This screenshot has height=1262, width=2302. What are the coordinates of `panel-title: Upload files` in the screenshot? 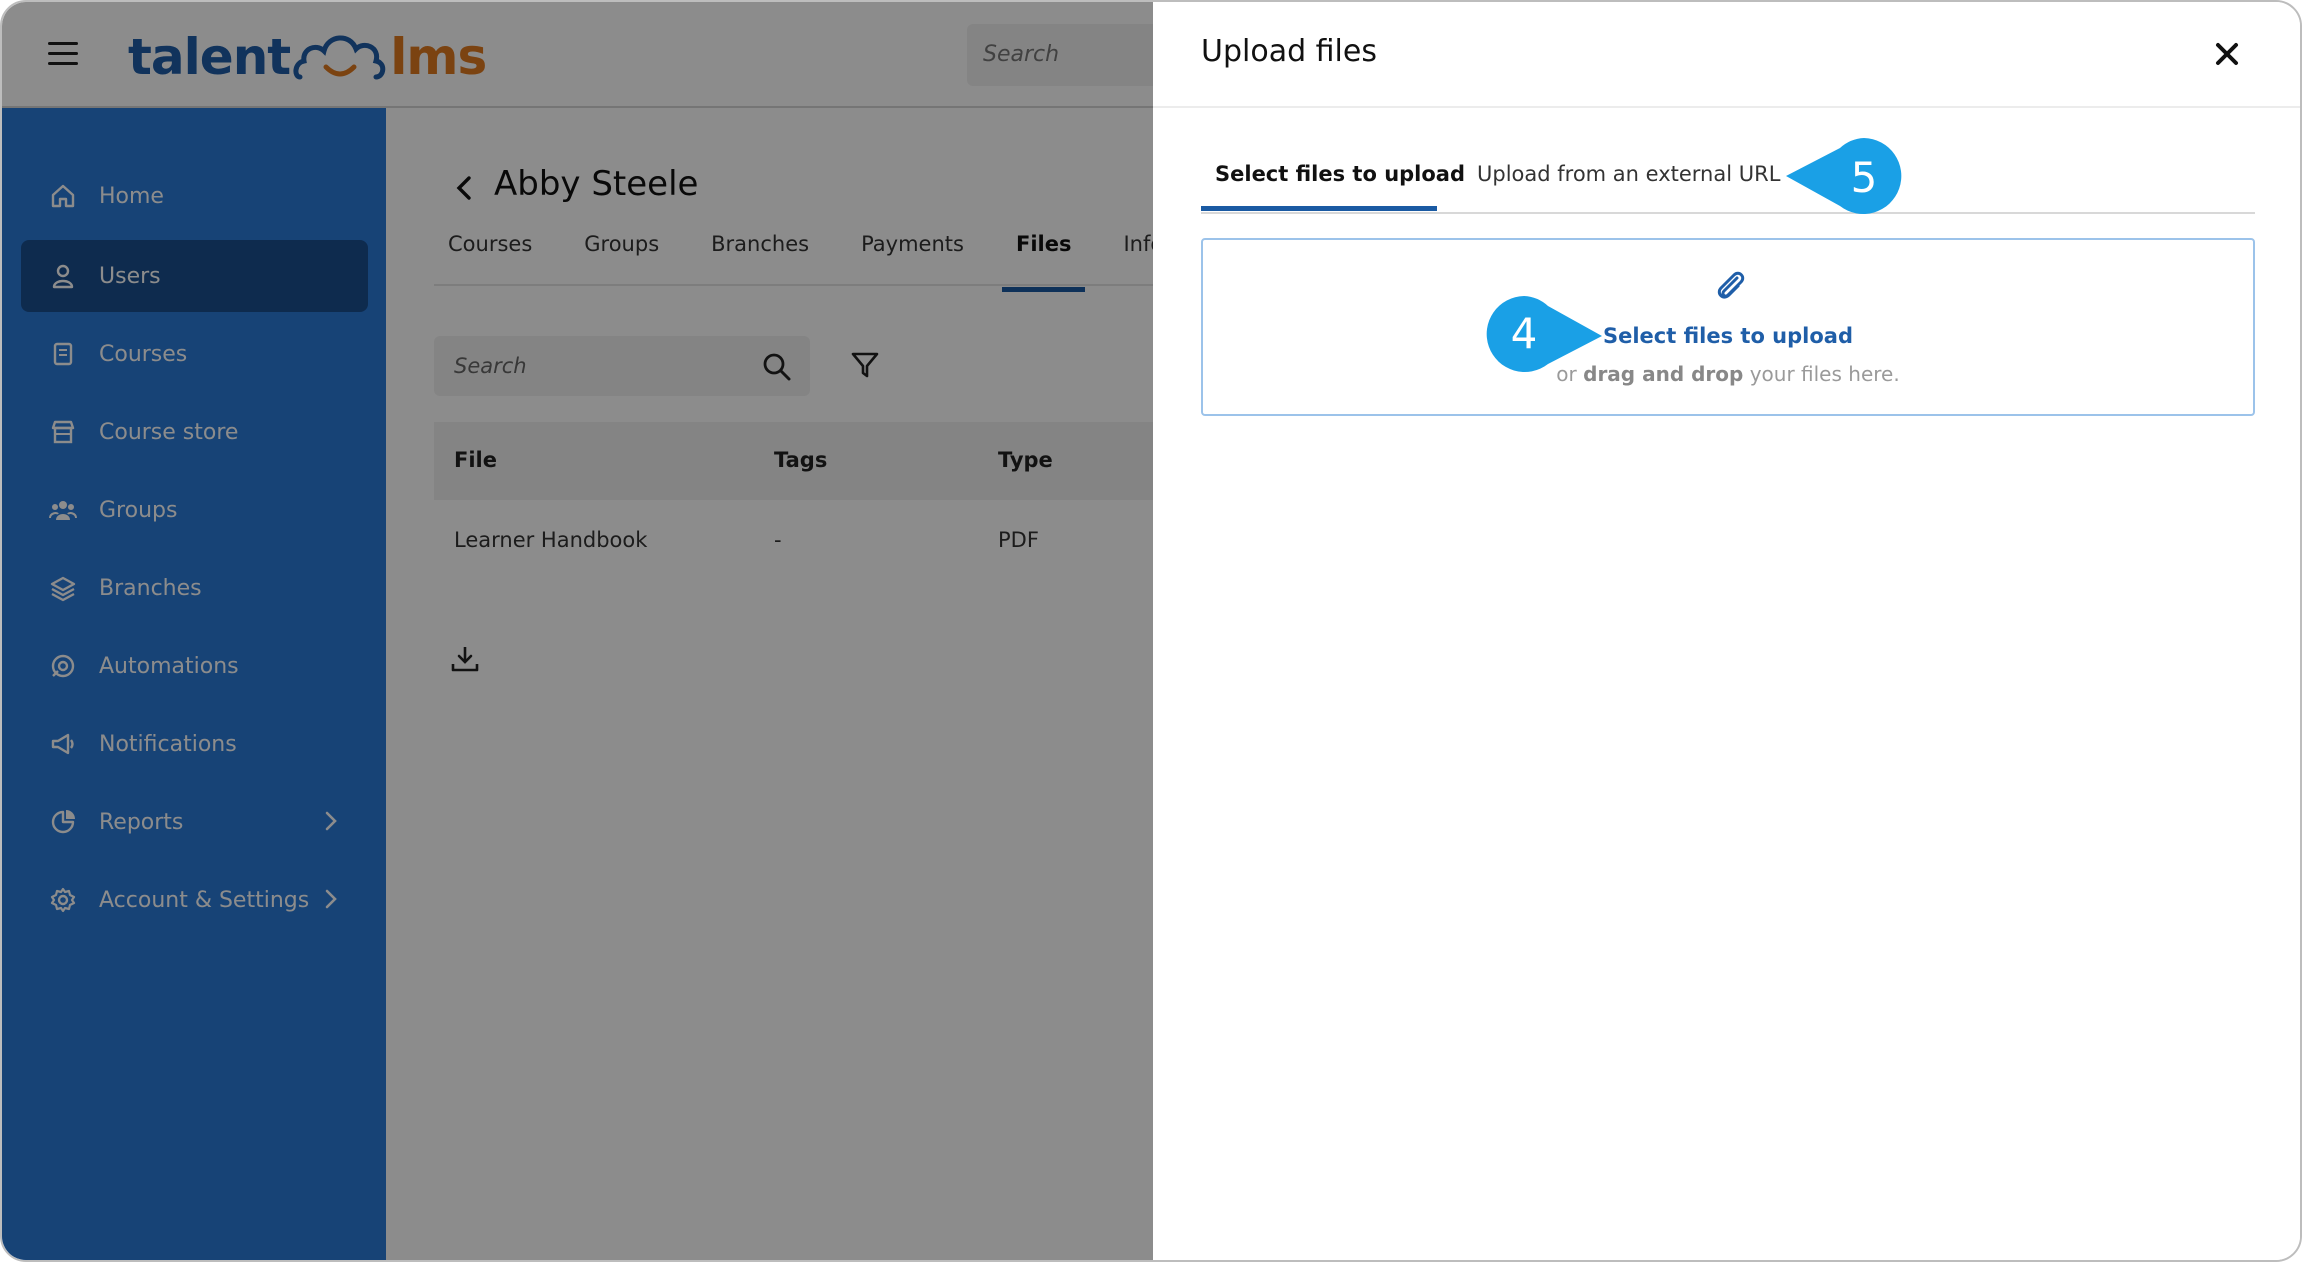 It's located at (1289, 51).